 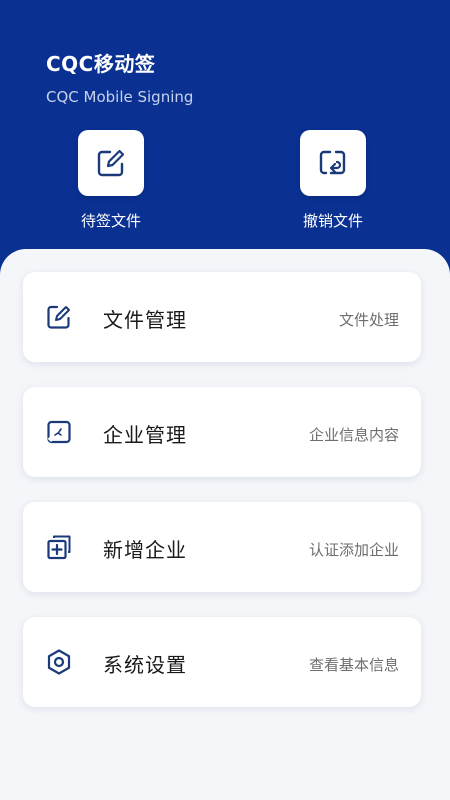 I want to click on menu-item-enterprise-management: 企业管理 企业信息内容, so click(x=222, y=432).